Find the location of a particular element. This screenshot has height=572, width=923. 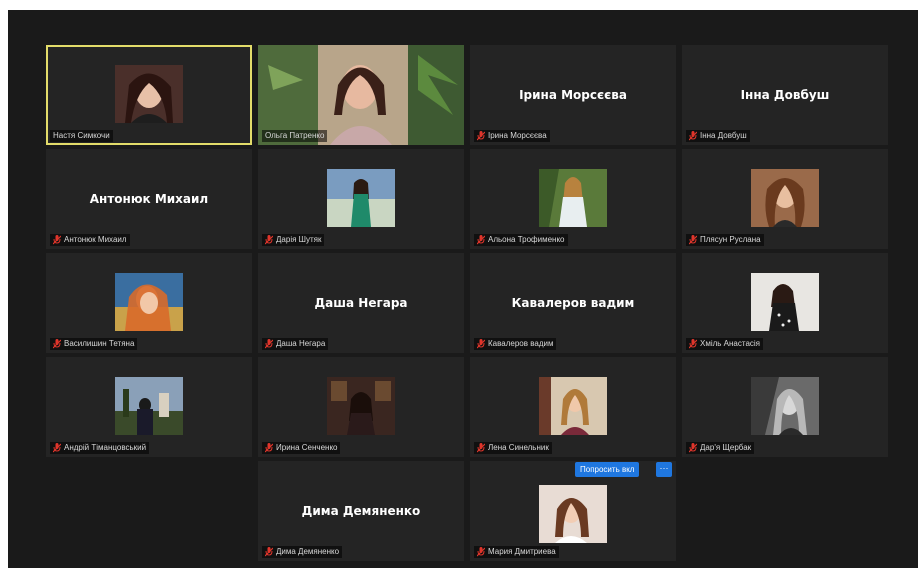

video-tile: Плясун Руслана is located at coordinates (785, 199).